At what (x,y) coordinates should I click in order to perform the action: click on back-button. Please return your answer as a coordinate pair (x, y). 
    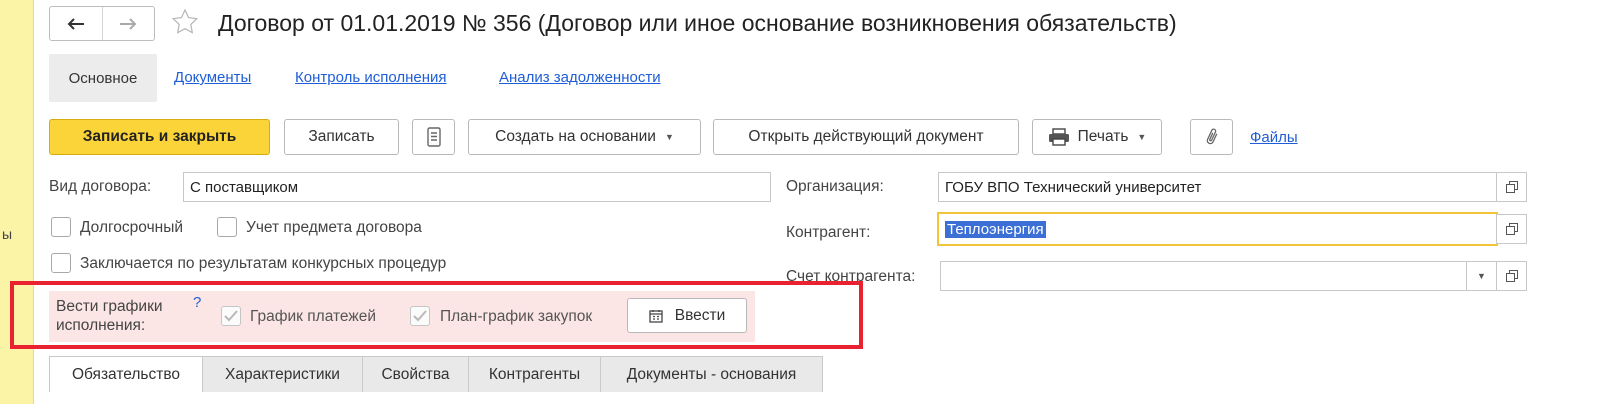
    Looking at the image, I should click on (76, 23).